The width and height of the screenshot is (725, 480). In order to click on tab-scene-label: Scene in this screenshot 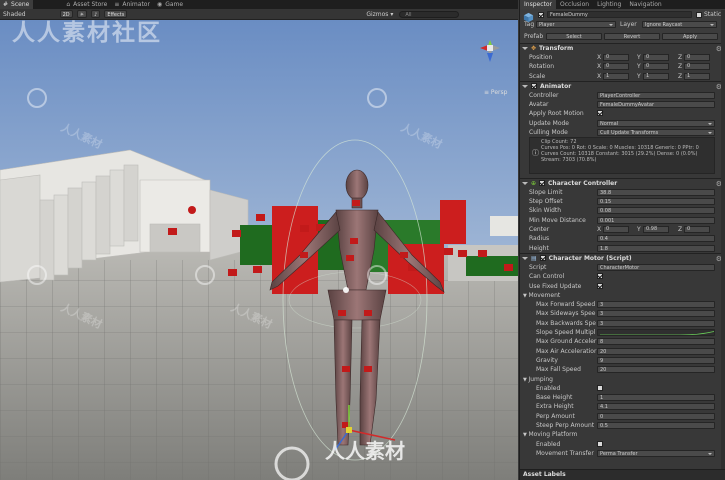, I will do `click(20, 4)`.